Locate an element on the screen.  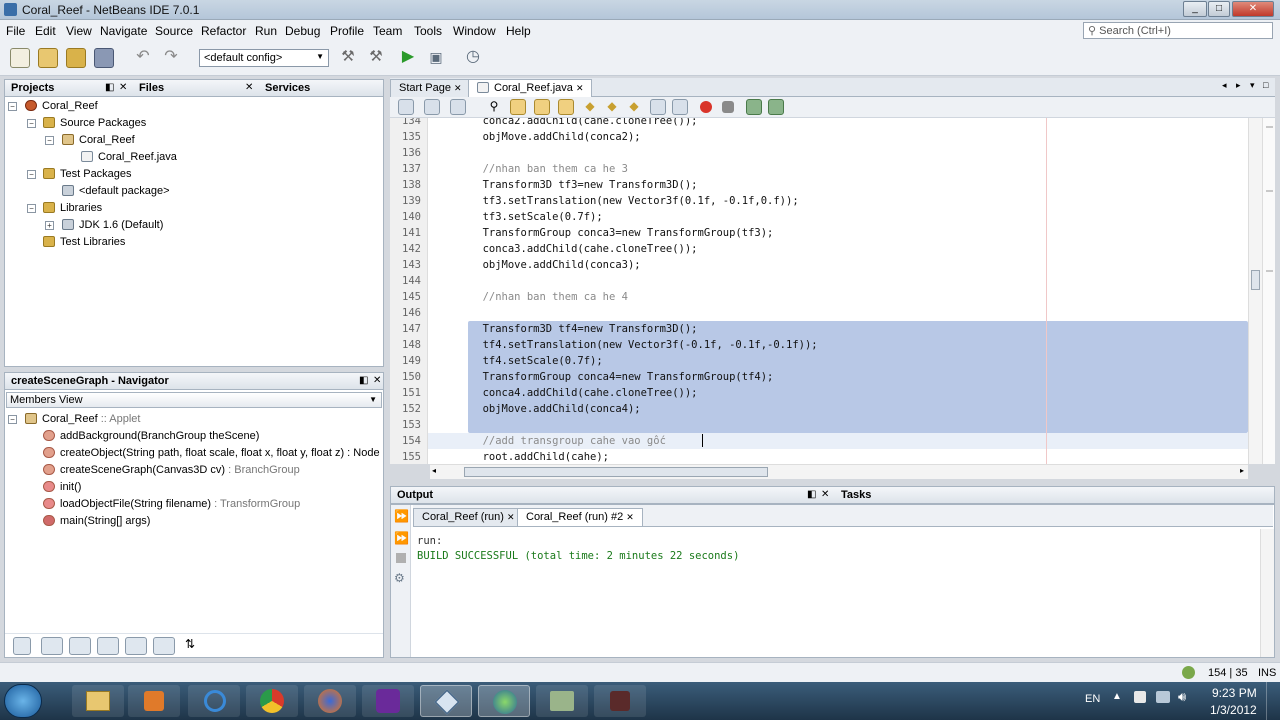
new-file-icon is located at coordinates (20, 58).